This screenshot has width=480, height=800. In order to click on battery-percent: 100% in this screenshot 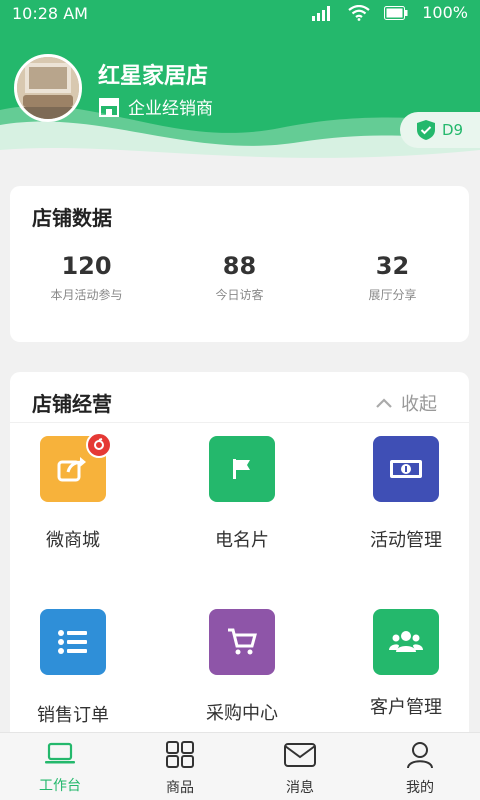, I will do `click(445, 12)`.